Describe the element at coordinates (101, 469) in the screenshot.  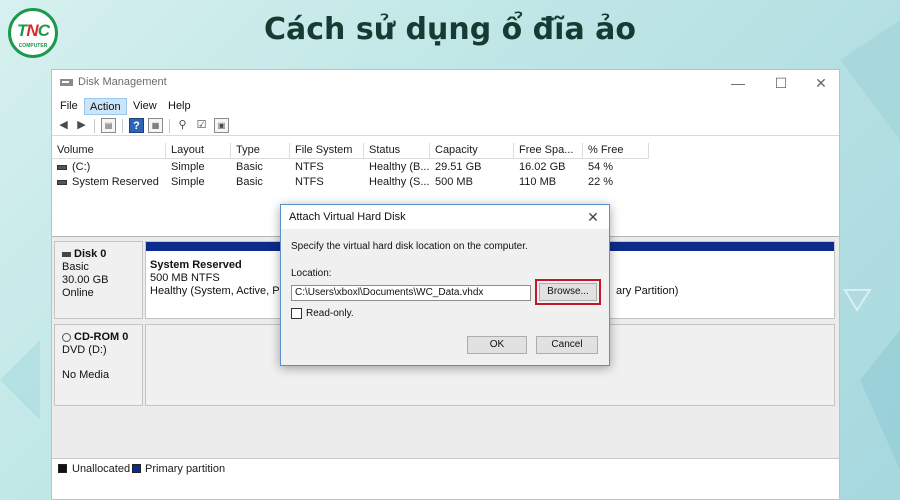
I see `legend-unallocated: Unallocated` at that location.